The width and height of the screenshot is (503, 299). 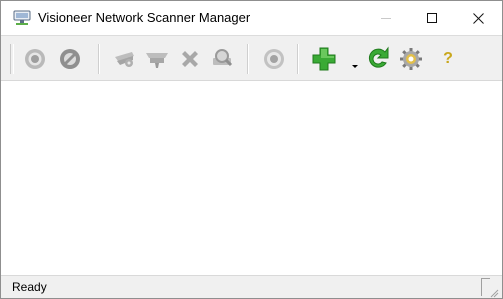 I want to click on help-button: ?, so click(x=448, y=59).